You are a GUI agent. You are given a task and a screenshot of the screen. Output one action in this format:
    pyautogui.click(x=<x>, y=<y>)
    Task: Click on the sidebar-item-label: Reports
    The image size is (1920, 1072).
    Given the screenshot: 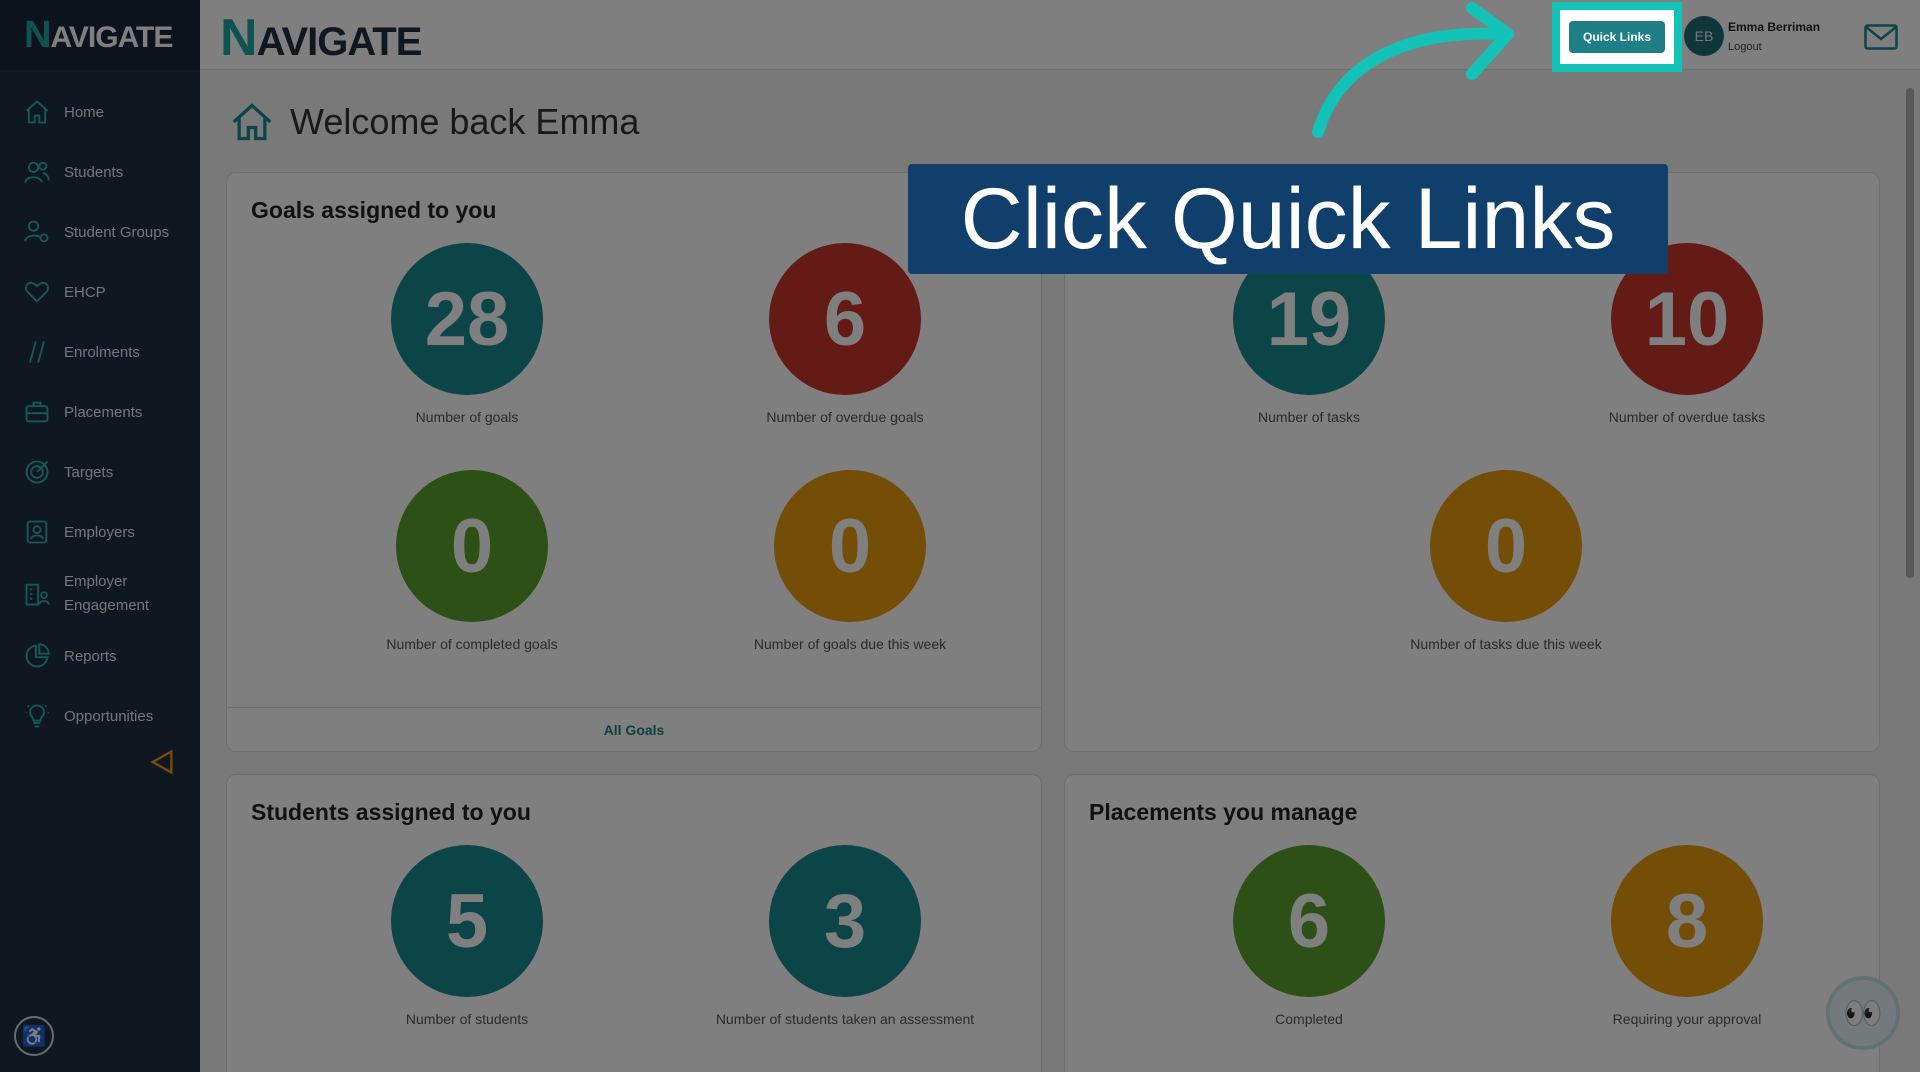 What is the action you would take?
    pyautogui.click(x=90, y=656)
    